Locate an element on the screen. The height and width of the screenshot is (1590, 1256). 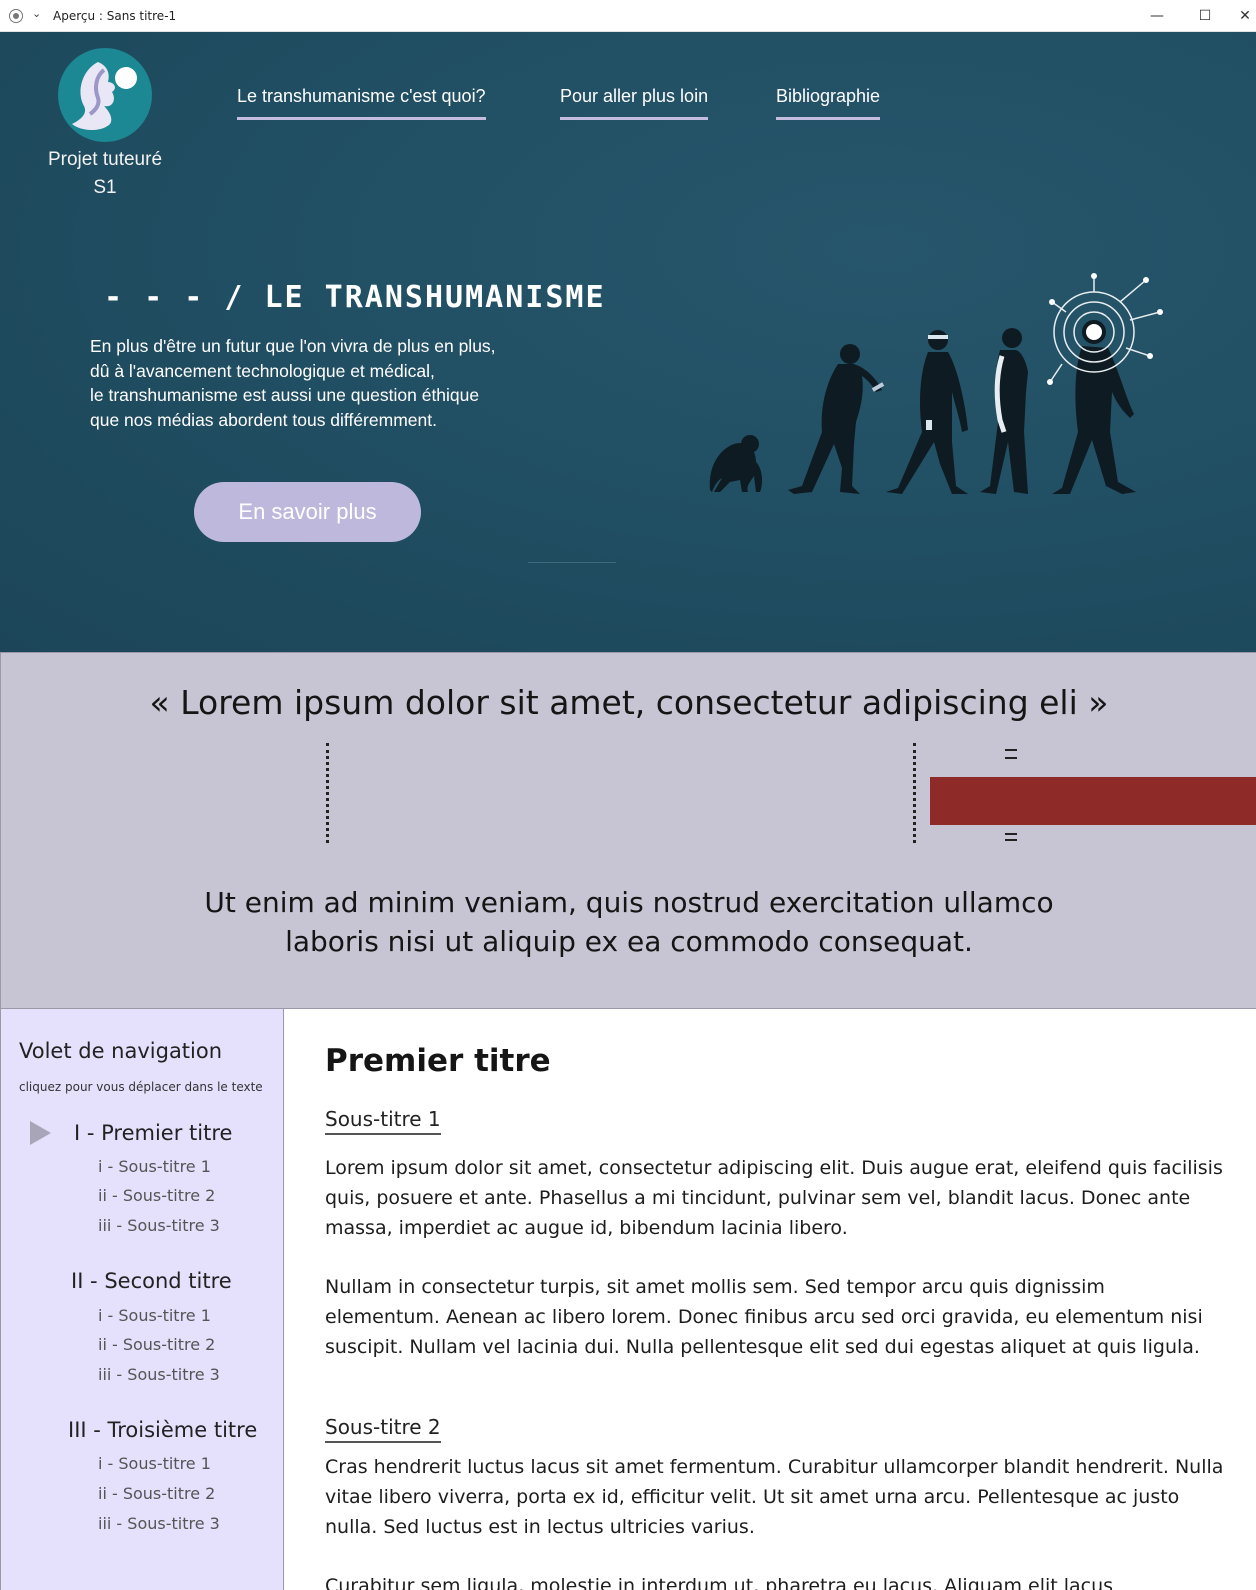
chevron-down-icon: ⌄ is located at coordinates (36, 13).